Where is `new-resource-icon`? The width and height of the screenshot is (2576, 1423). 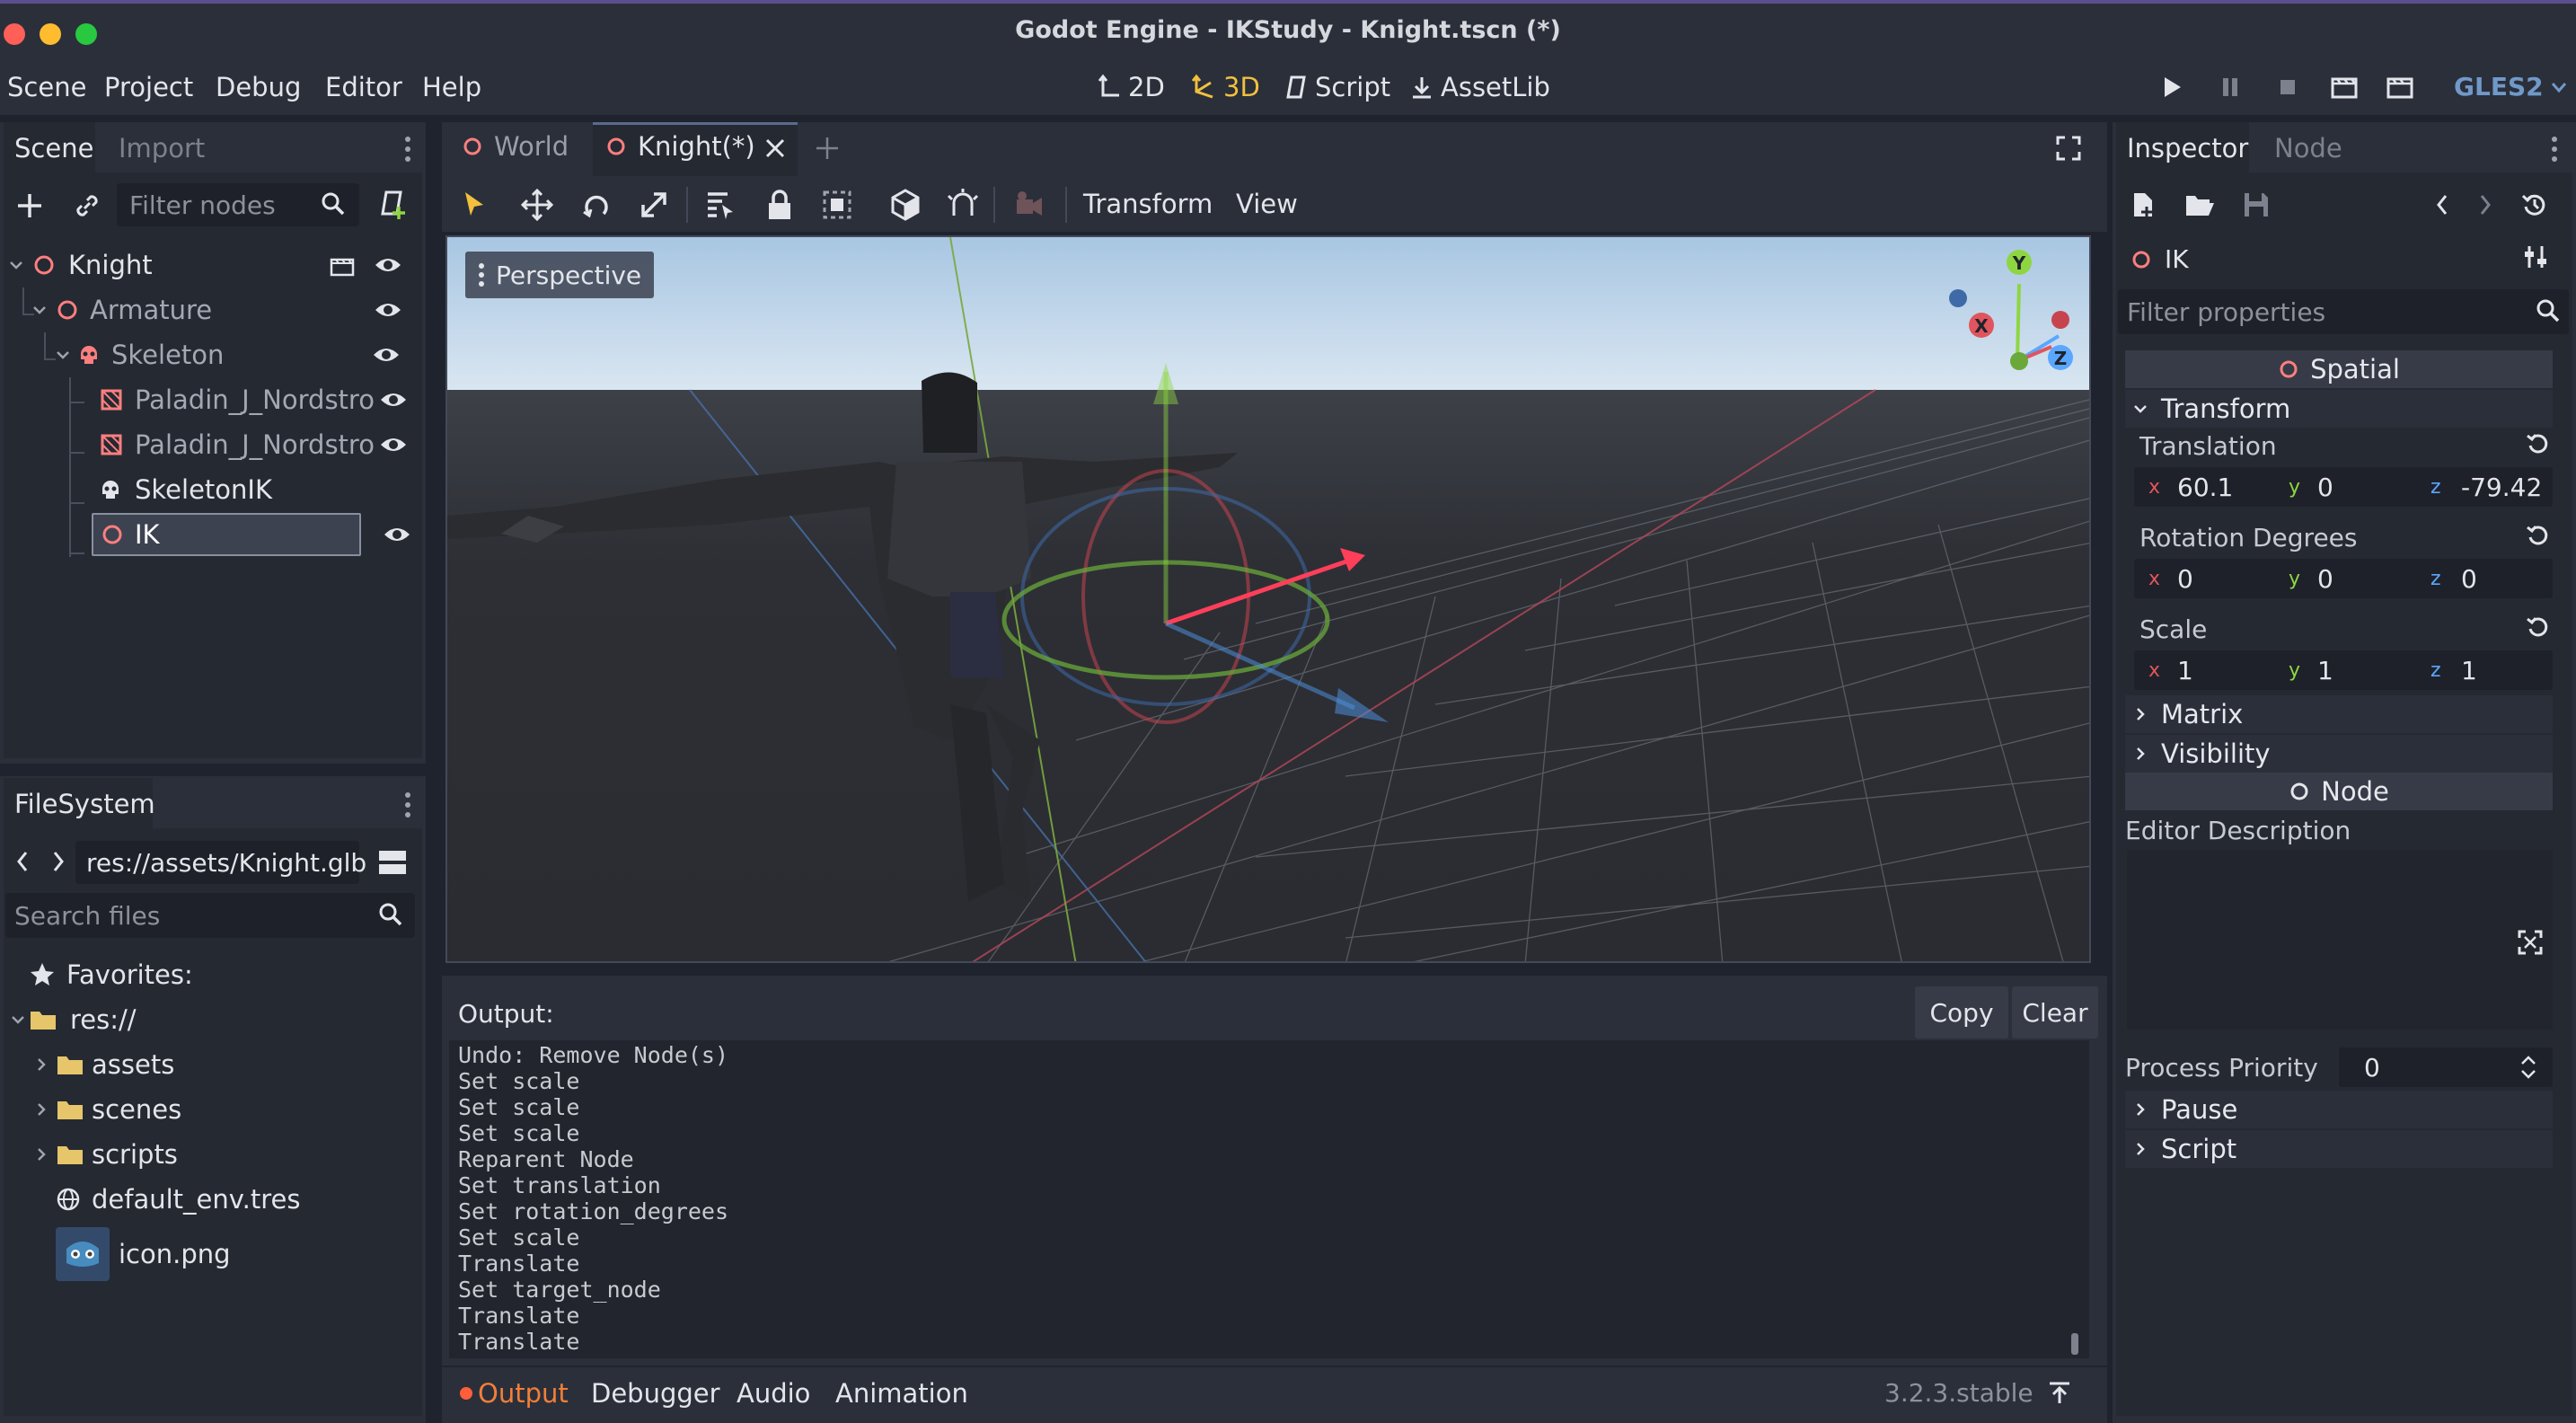
new-resource-icon is located at coordinates (2143, 205).